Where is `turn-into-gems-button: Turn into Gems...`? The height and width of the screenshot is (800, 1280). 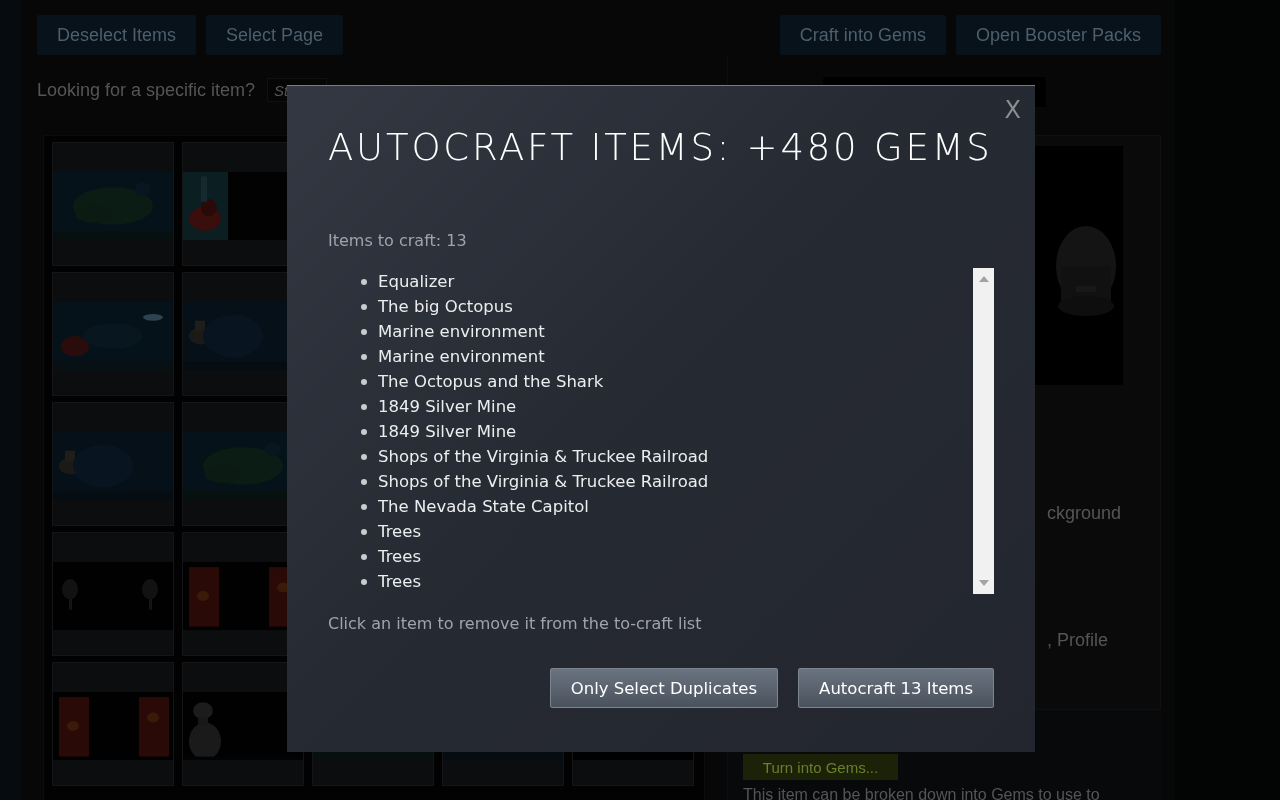
turn-into-gems-button: Turn into Gems... is located at coordinates (820, 767).